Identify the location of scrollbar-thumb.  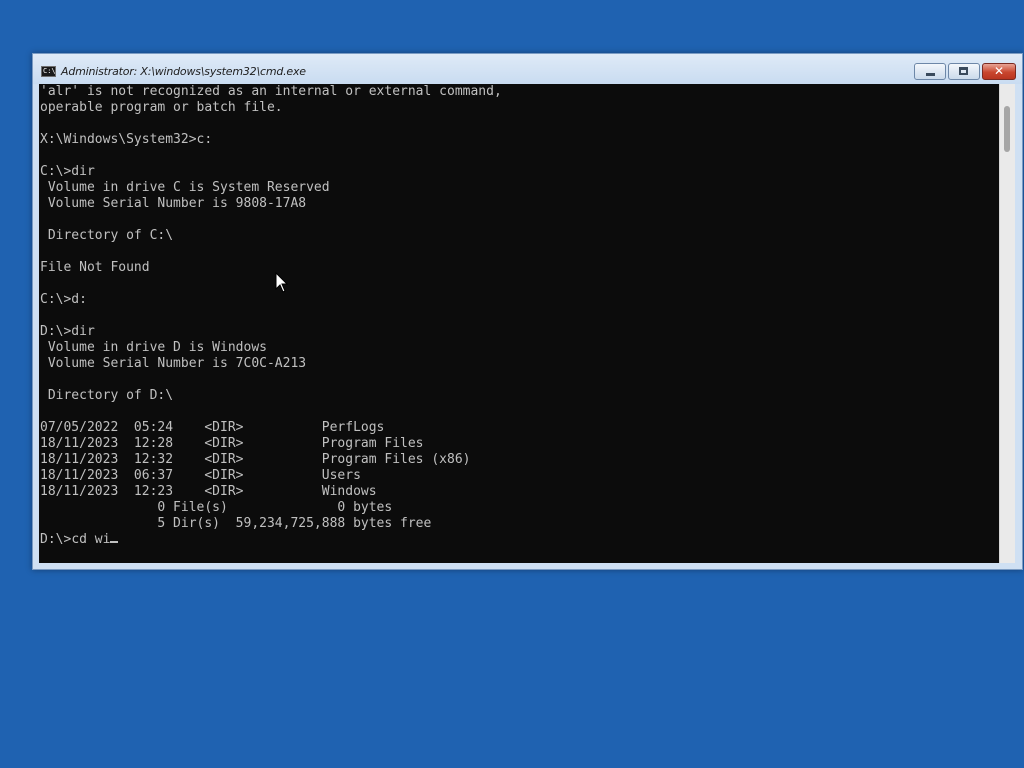
(1007, 129).